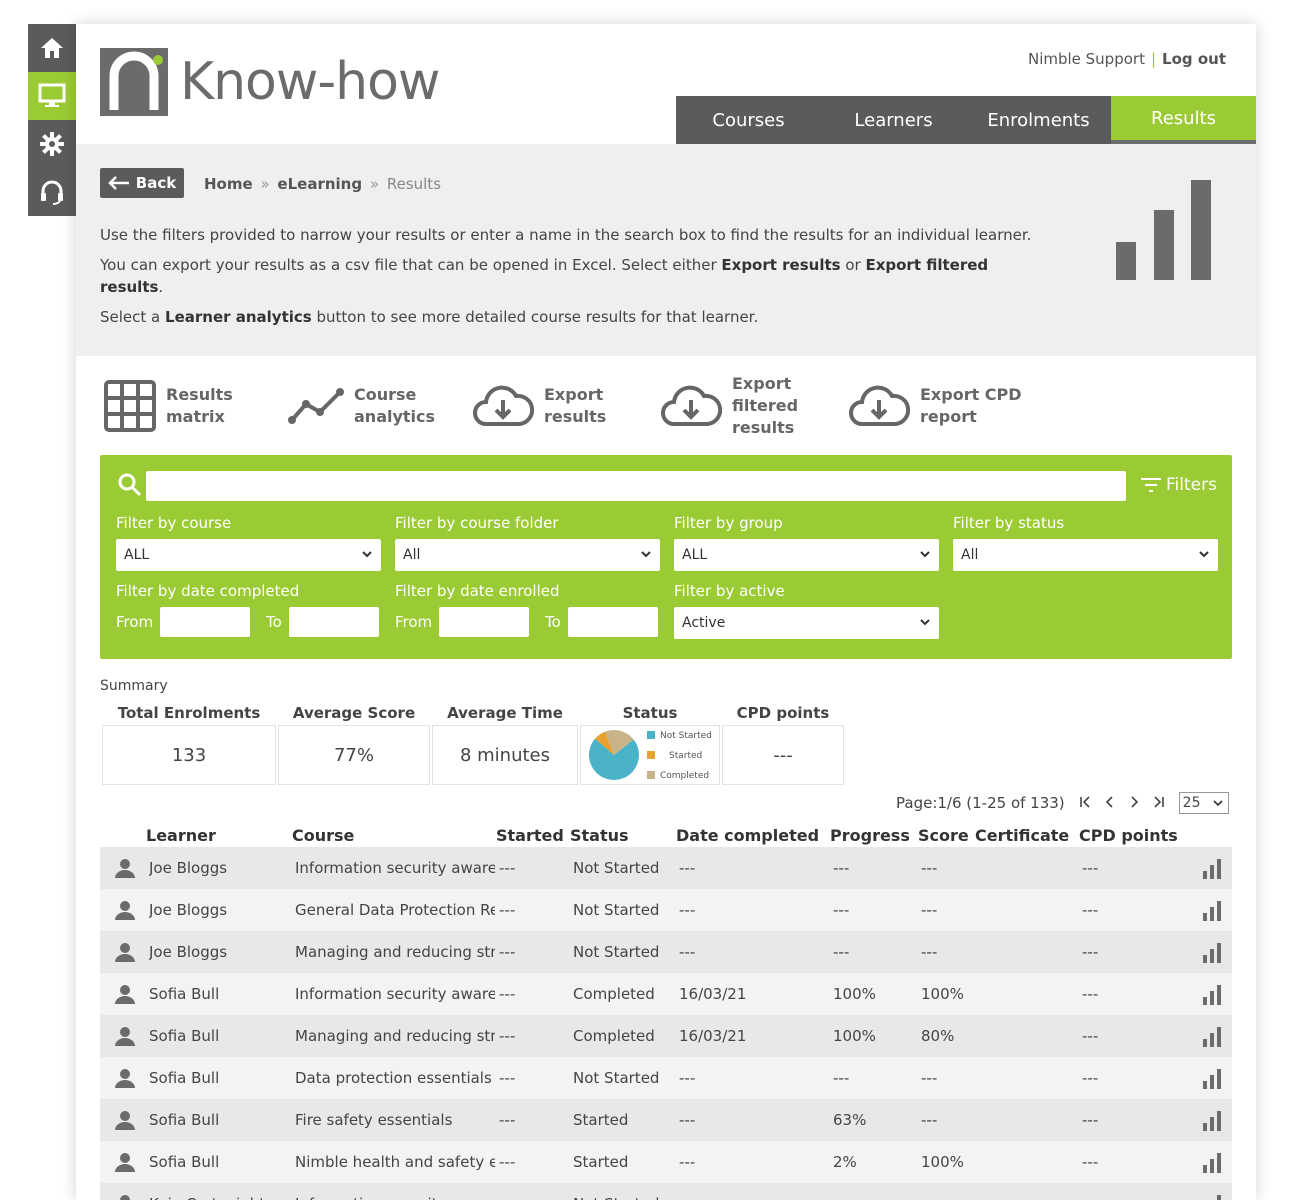 This screenshot has width=1290, height=1200. I want to click on arrow-left-icon, so click(118, 183).